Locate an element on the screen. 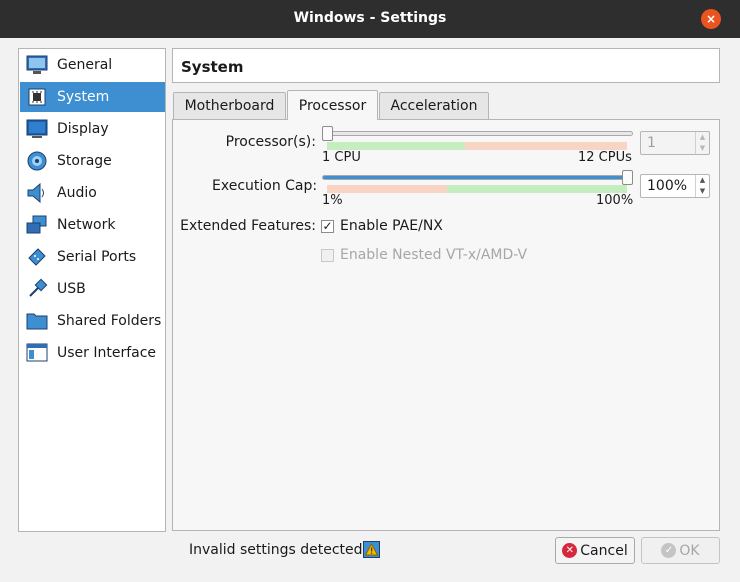  tab-acceleration: Acceleration is located at coordinates (434, 105).